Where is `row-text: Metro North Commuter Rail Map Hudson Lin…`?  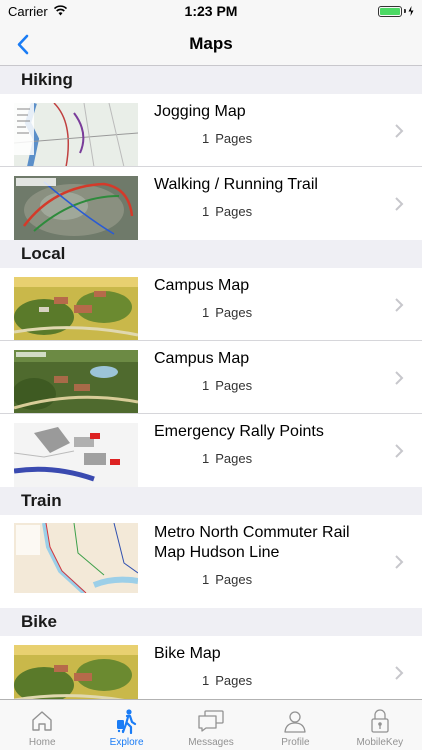 row-text: Metro North Commuter Rail Map Hudson Lin… is located at coordinates (266, 555).